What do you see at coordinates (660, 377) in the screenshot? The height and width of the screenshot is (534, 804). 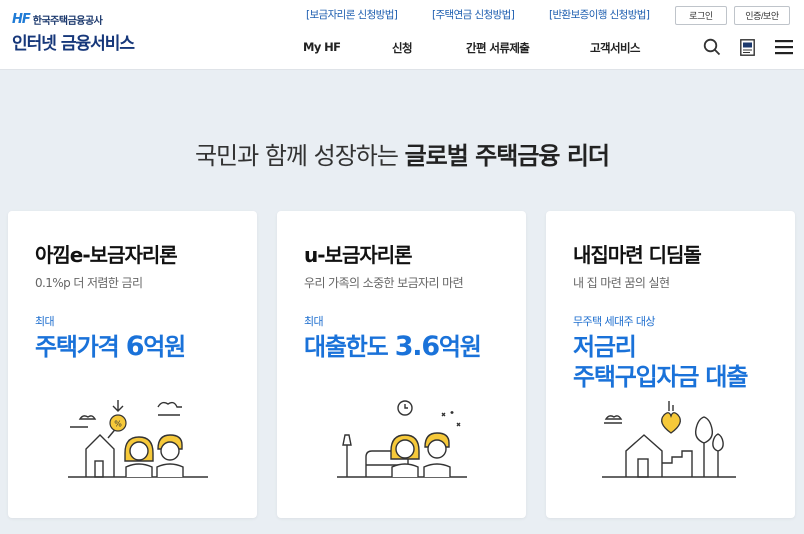 I see `card-headline-line2: 주택구입자금 대출` at bounding box center [660, 377].